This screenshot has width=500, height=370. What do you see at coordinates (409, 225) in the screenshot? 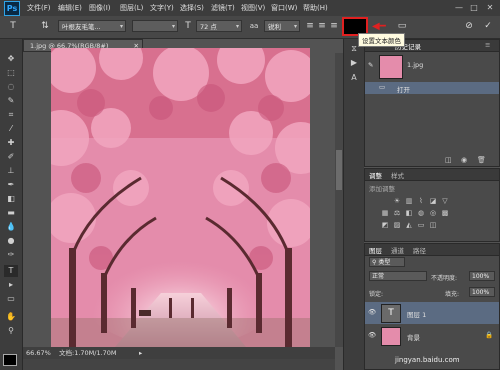
I see `threshold-icon: ◭` at bounding box center [409, 225].